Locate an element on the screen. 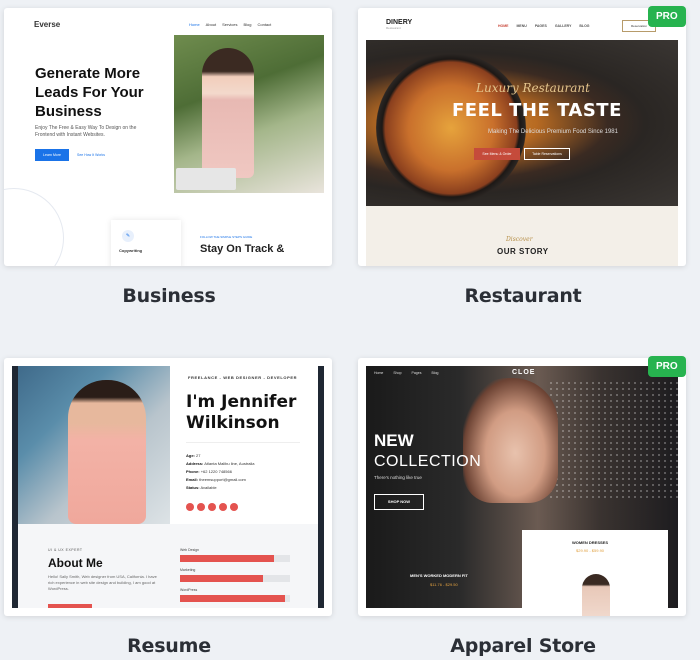 This screenshot has height=660, width=700. info-row: Status: Available is located at coordinates (220, 488).